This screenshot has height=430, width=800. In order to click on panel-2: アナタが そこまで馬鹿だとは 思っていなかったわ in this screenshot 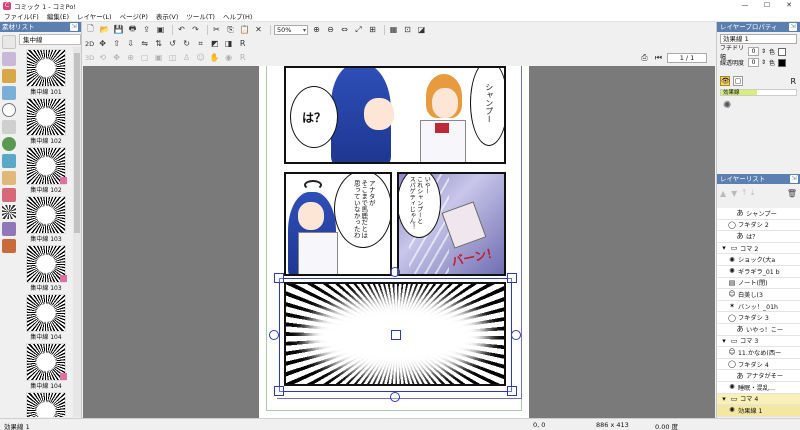, I will do `click(338, 224)`.